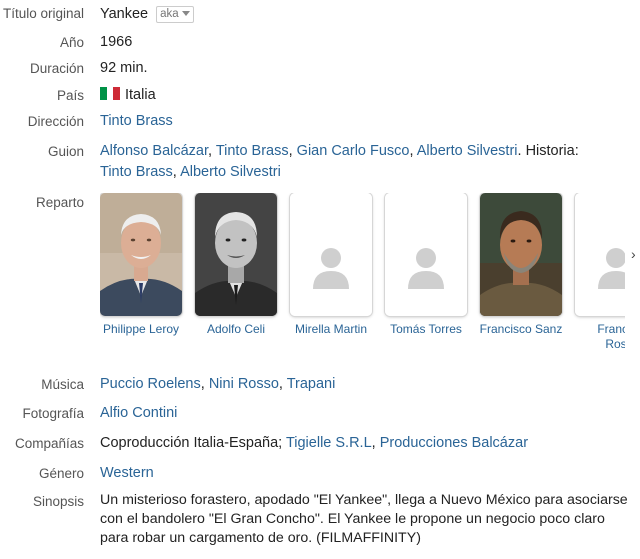 This screenshot has width=640, height=559. I want to click on story-link: Tinto Brass, so click(136, 172).